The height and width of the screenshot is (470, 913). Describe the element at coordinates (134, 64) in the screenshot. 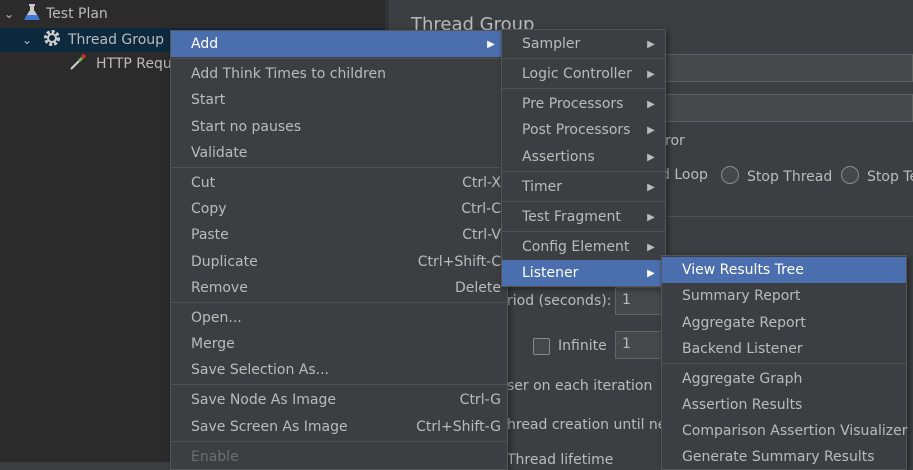

I see `tree-node-label: HTTP Requ` at that location.